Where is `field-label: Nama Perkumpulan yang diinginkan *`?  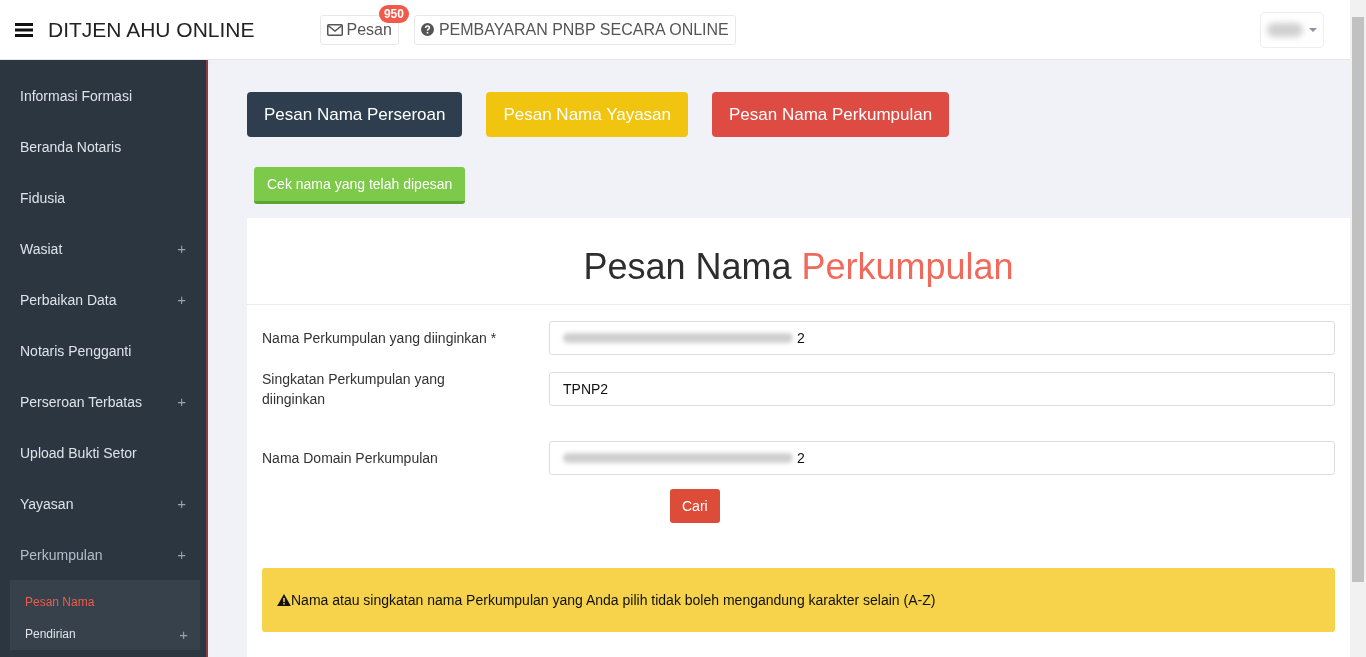
field-label: Nama Perkumpulan yang diinginkan * is located at coordinates (380, 338).